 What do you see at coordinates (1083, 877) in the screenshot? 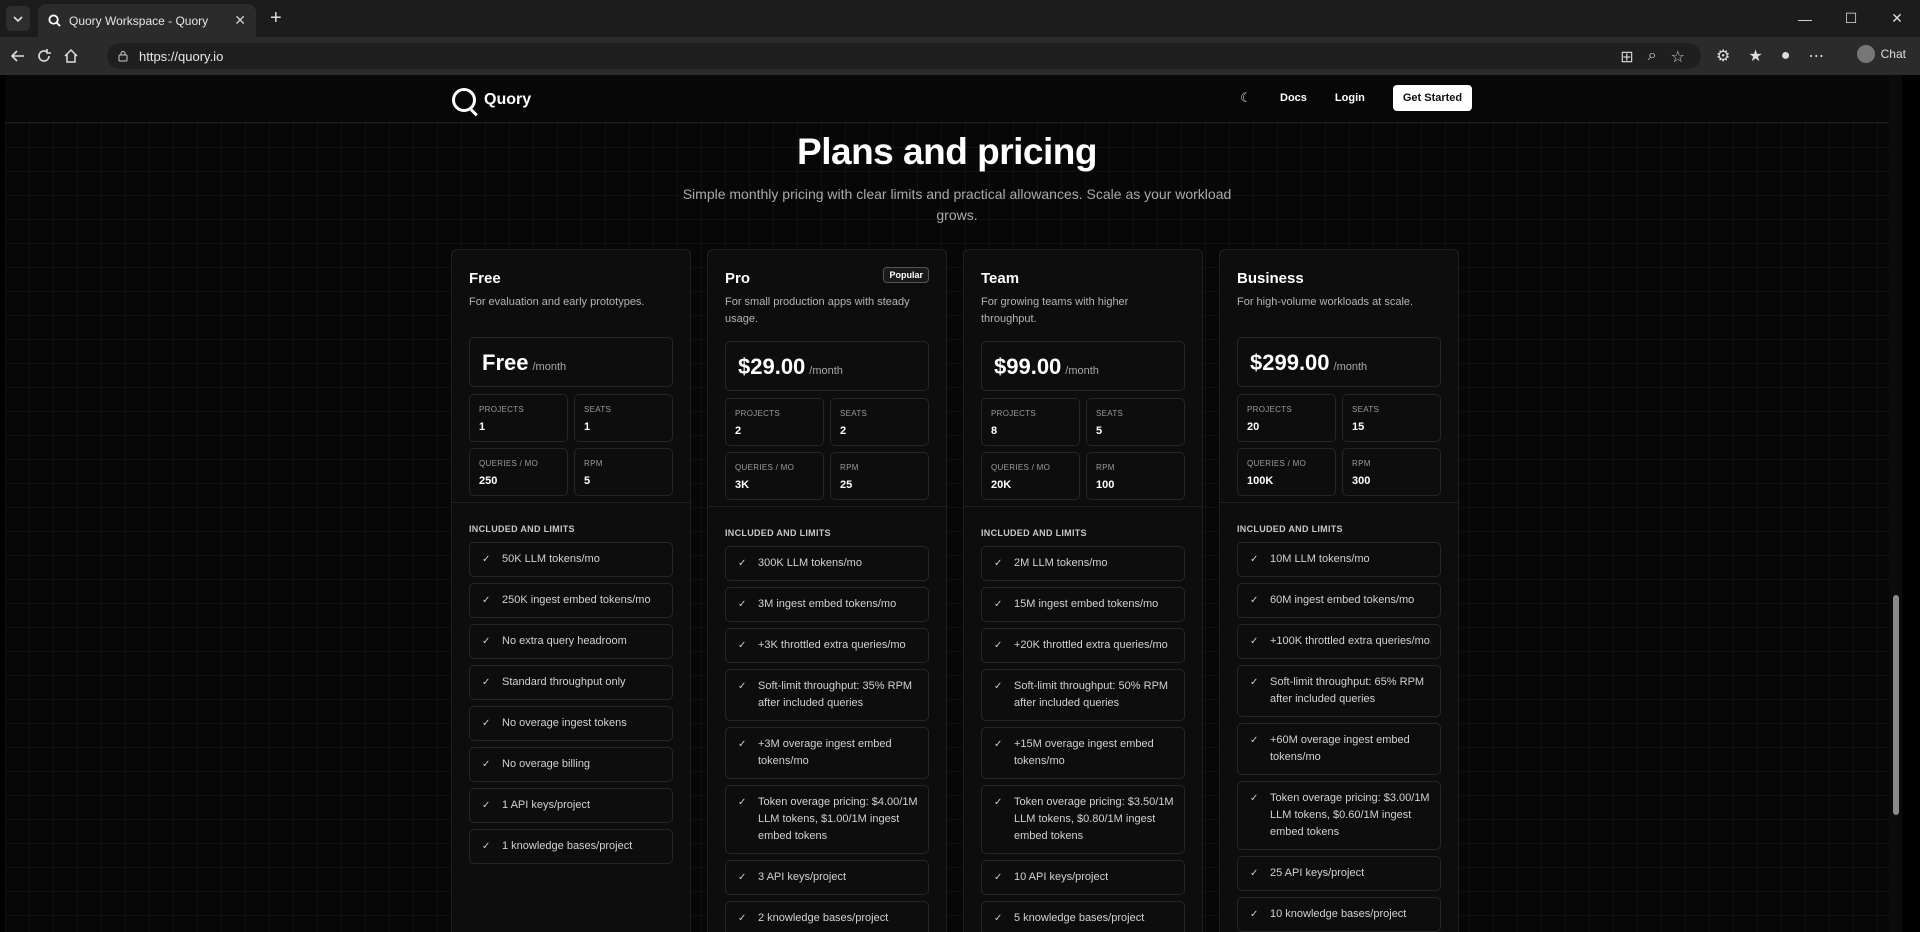
I see `feature-item: ✓ 10 API keys/project` at bounding box center [1083, 877].